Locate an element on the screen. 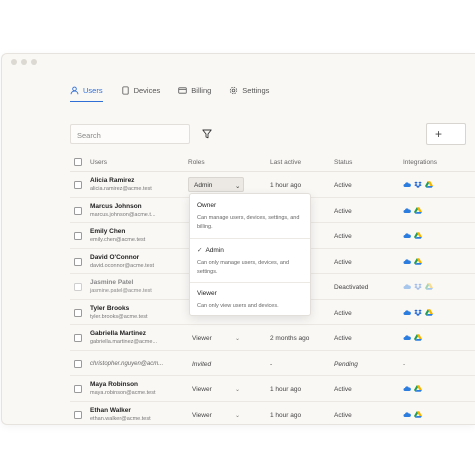 The width and height of the screenshot is (475, 475). tab-billing-label: Billing is located at coordinates (201, 90).